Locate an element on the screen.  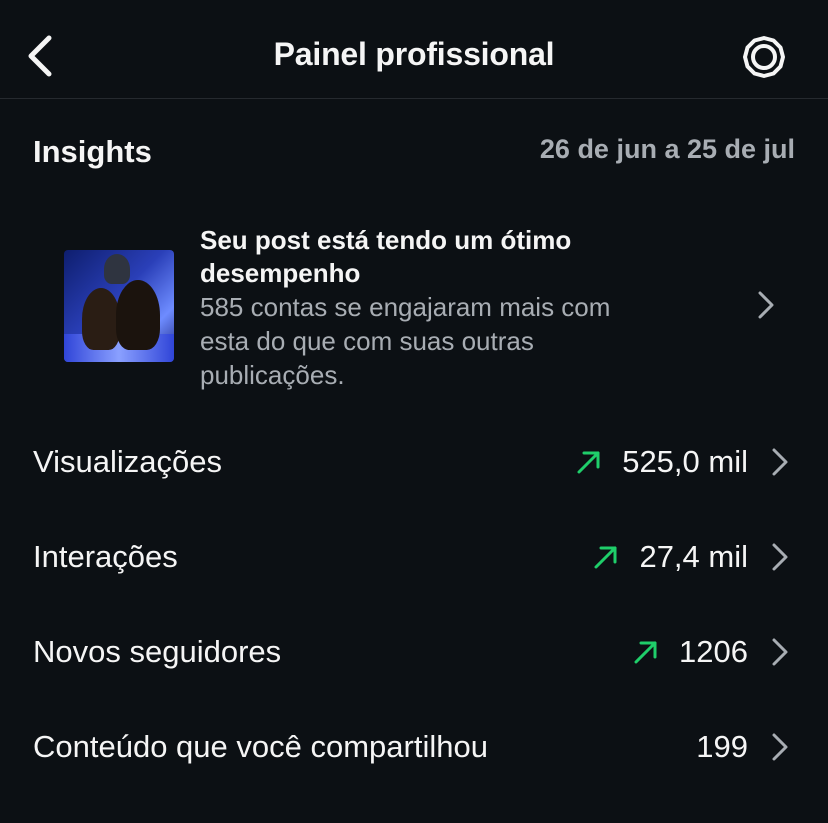
gear-icon is located at coordinates (764, 57).